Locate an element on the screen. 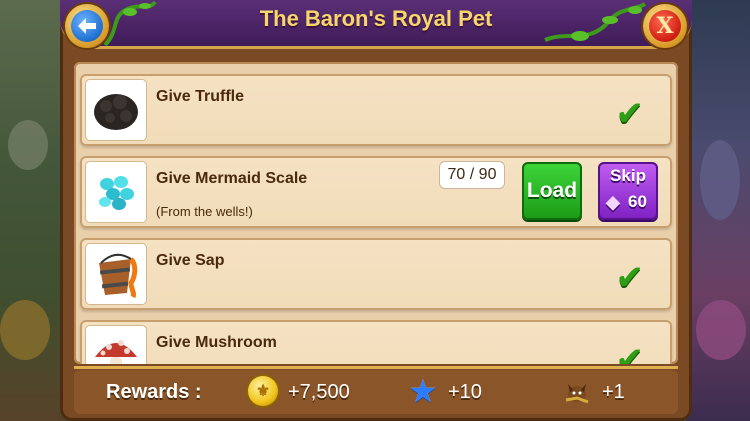 This screenshot has width=750, height=421. item-reward: +1 is located at coordinates (613, 392).